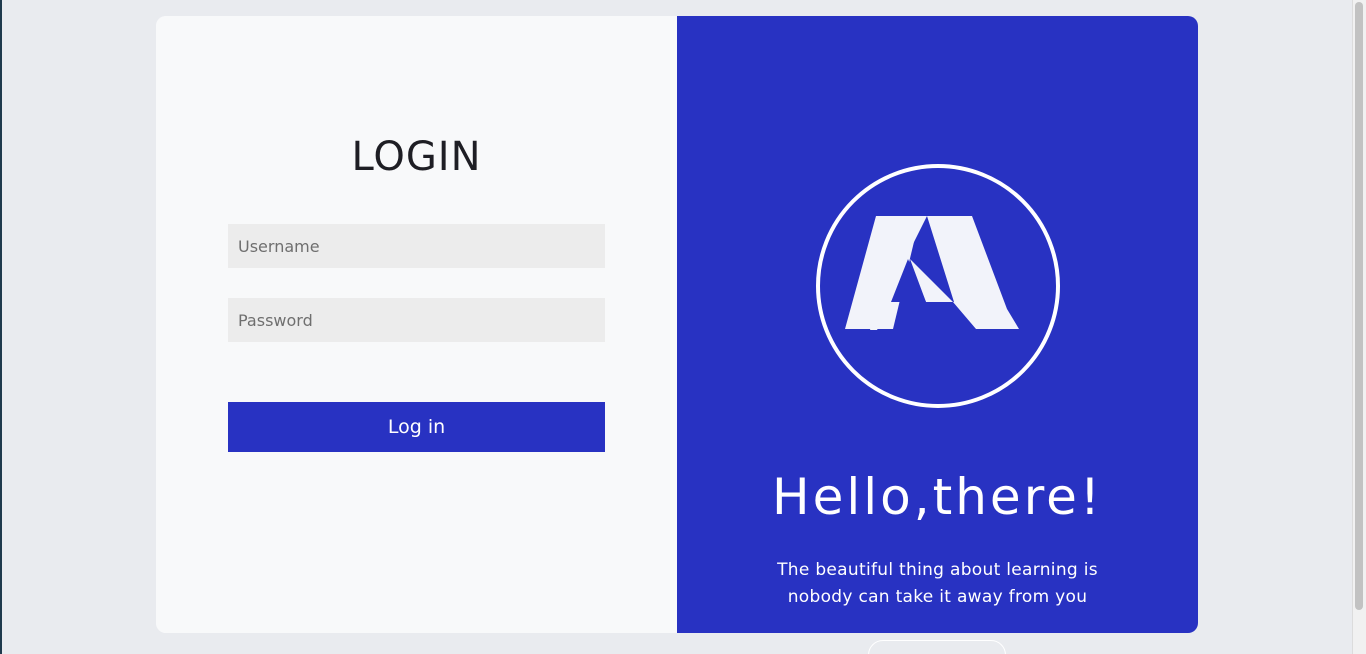  I want to click on tagline-line-1: The beautiful thing about learning is, so click(937, 570).